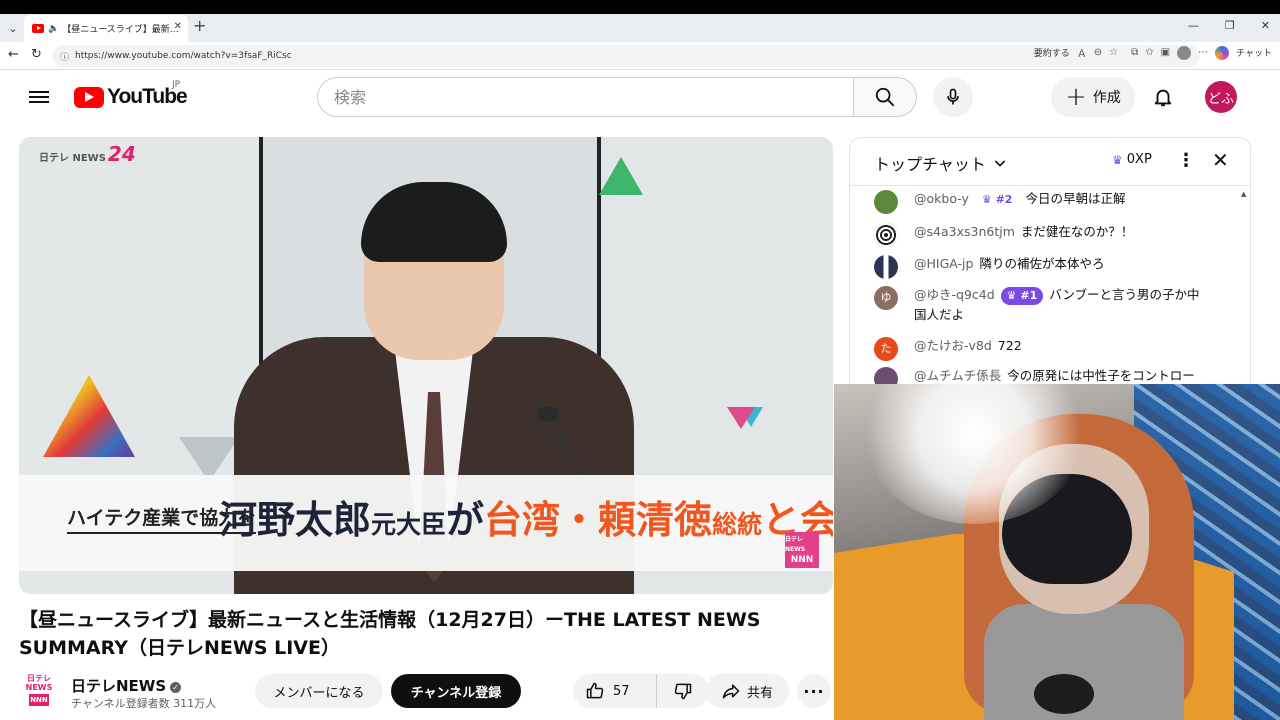  Describe the element at coordinates (1221, 97) in the screenshot. I see `account-avatar: どふ` at that location.